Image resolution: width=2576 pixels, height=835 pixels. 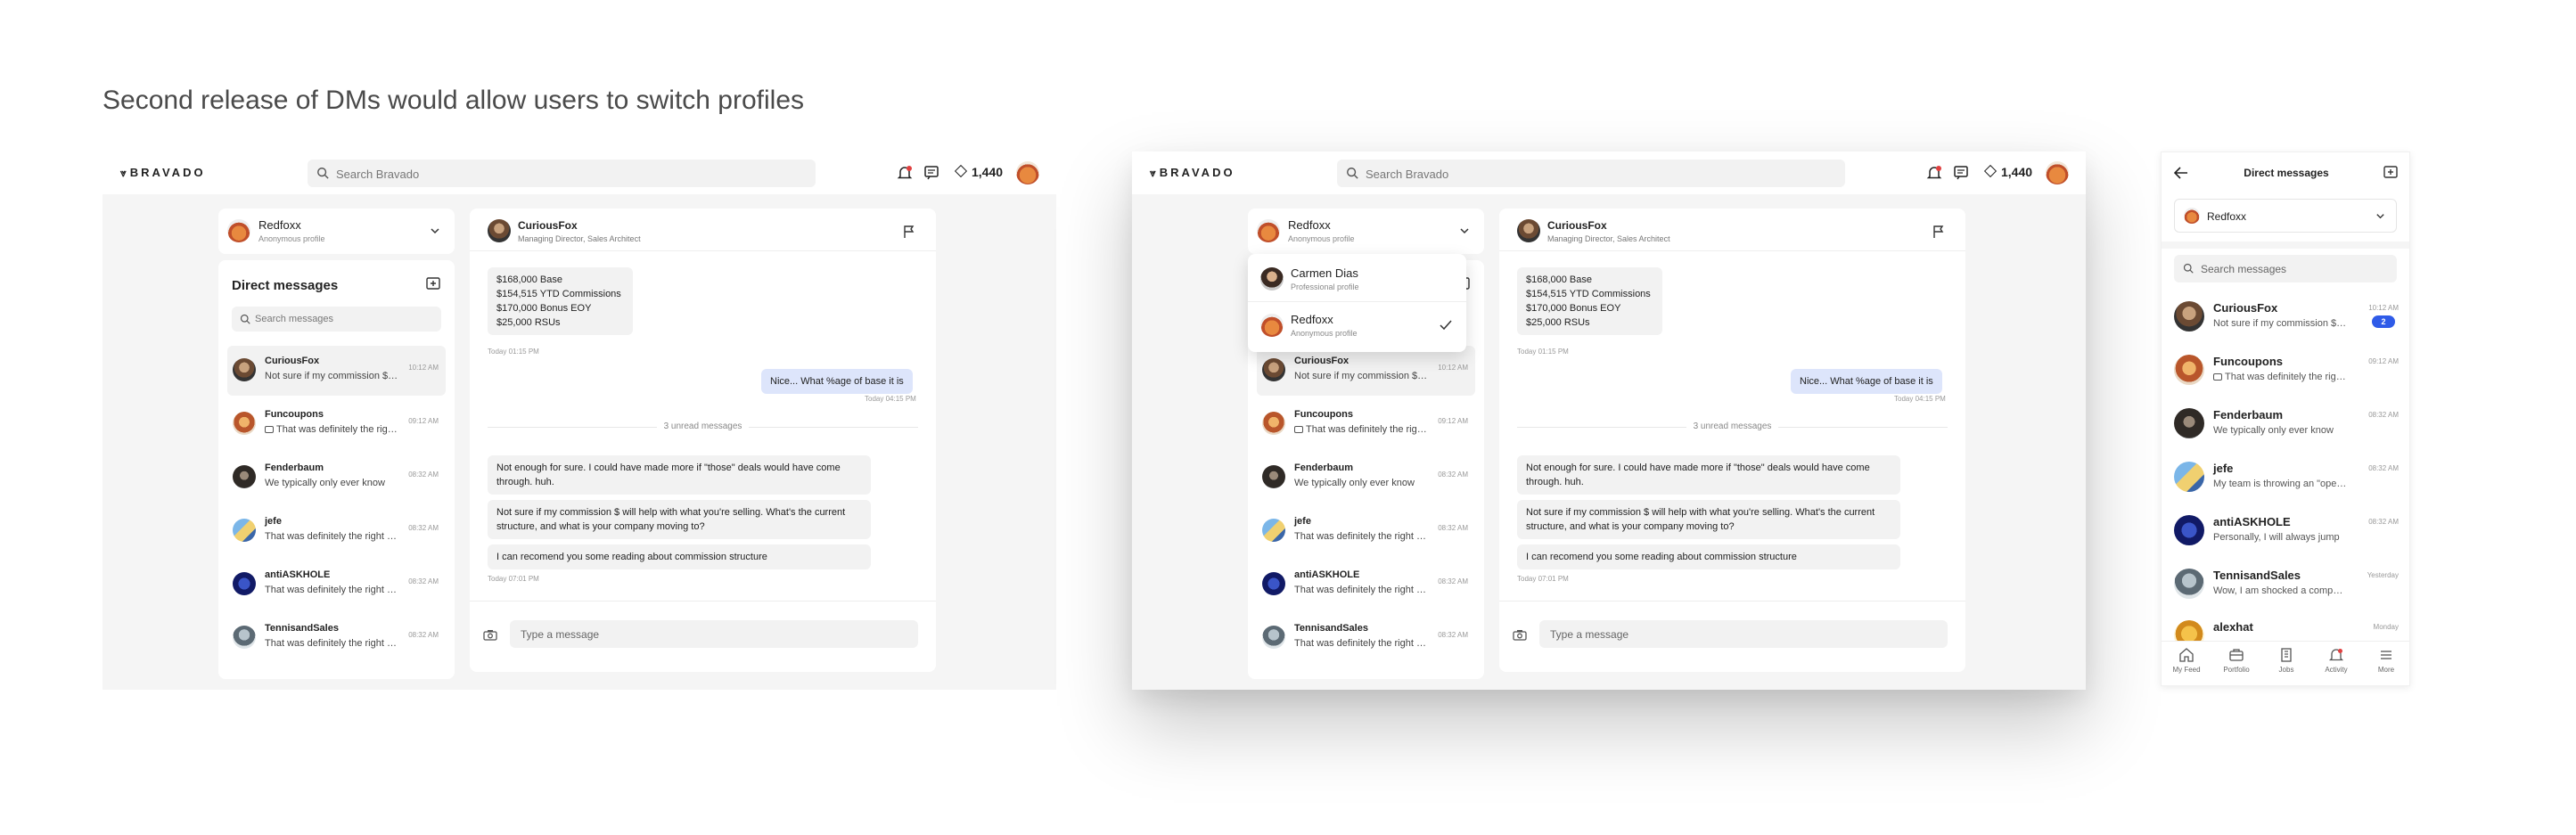 I want to click on mobile-search-input: Search messages, so click(x=2285, y=268).